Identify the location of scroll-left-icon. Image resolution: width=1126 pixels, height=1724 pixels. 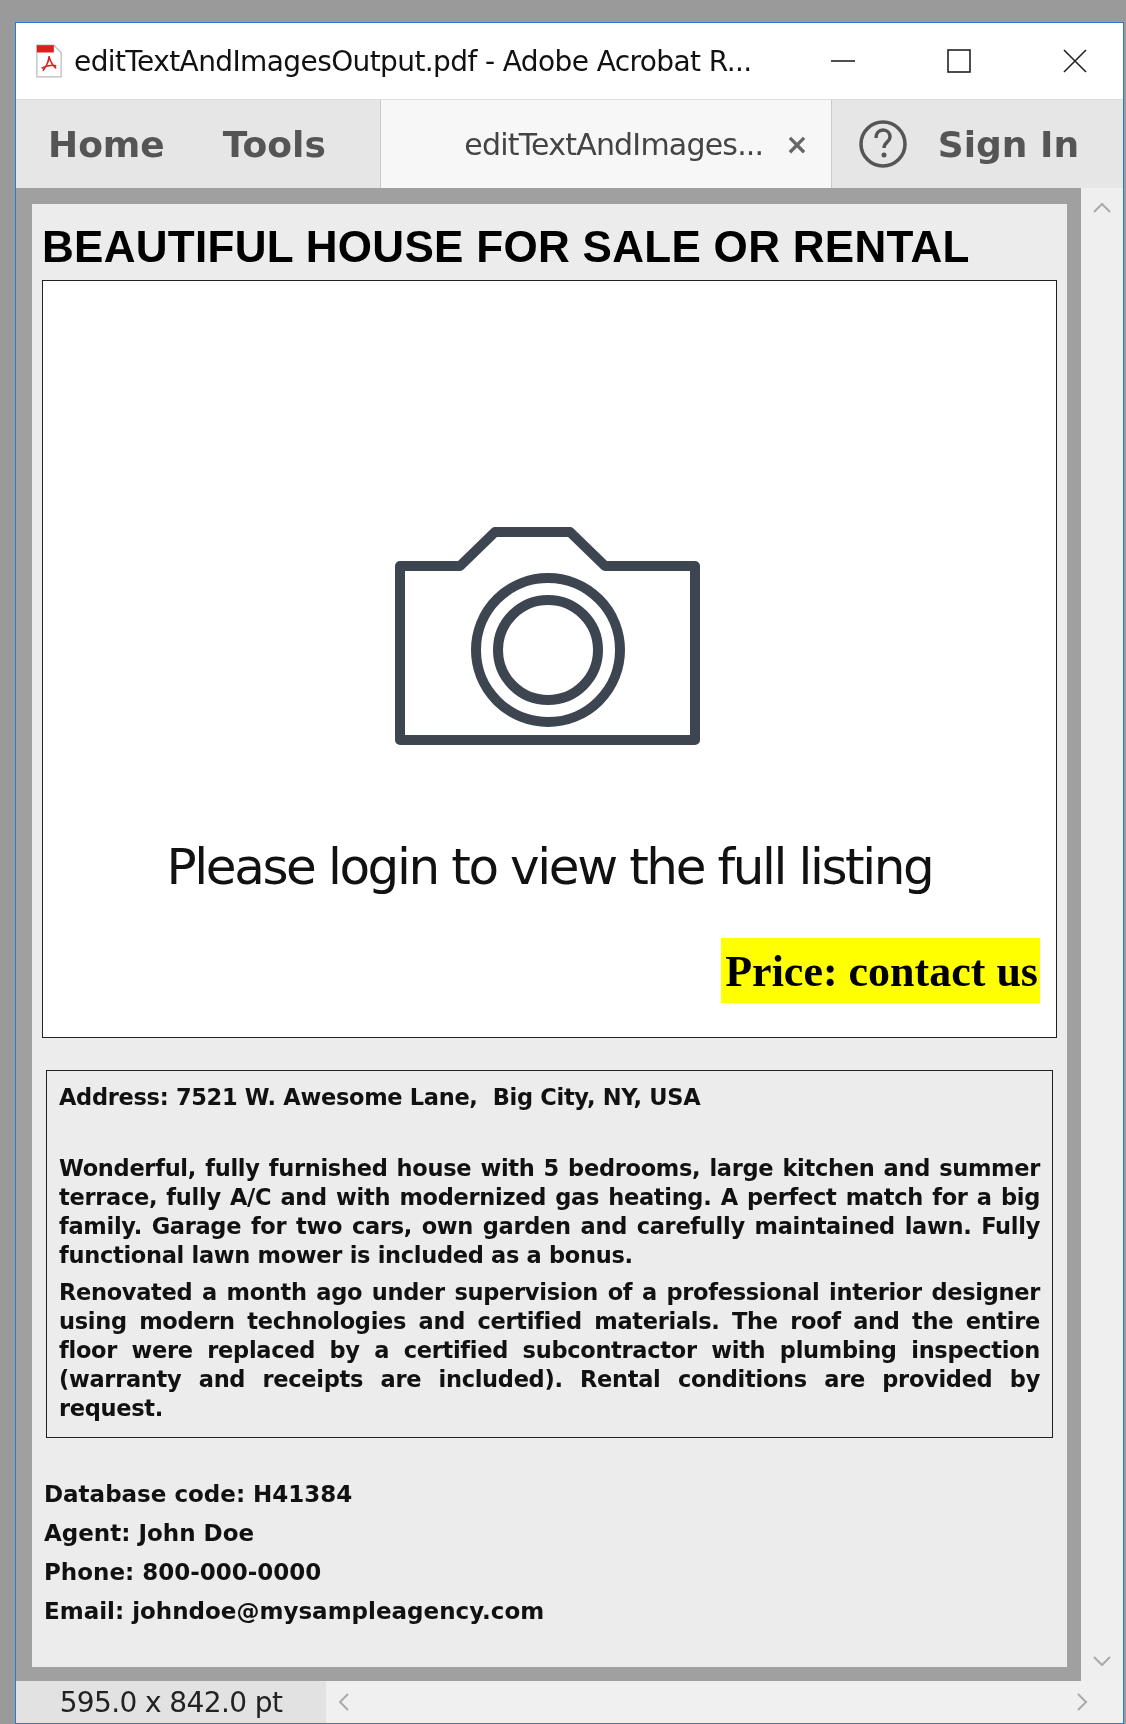
(344, 1702).